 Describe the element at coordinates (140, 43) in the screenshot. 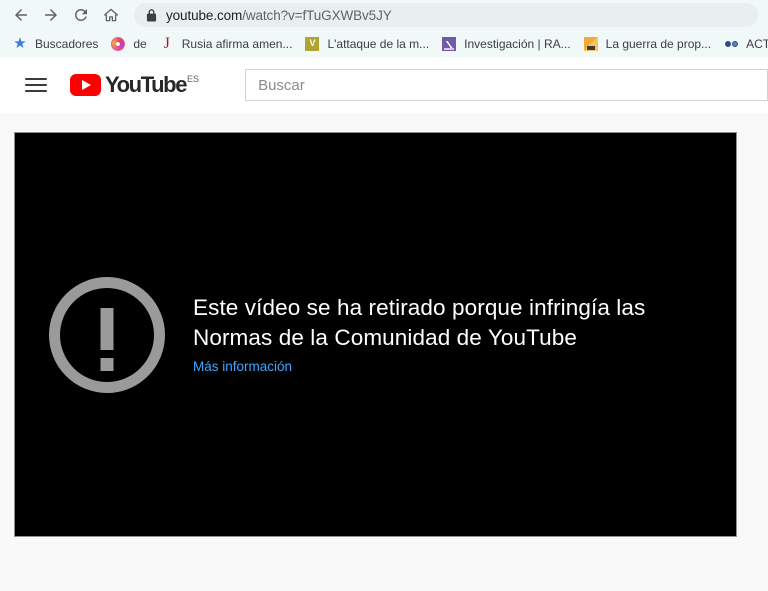

I see `bookmark-label: de` at that location.